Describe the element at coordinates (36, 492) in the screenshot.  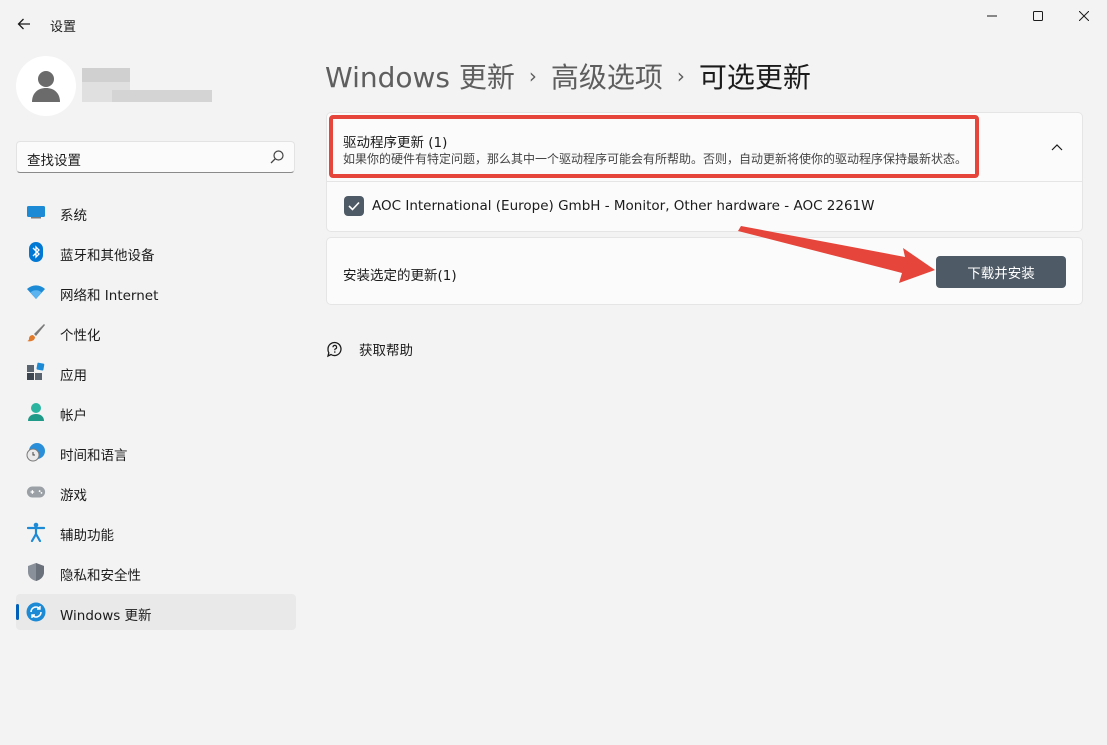
I see `gamepad-icon` at that location.